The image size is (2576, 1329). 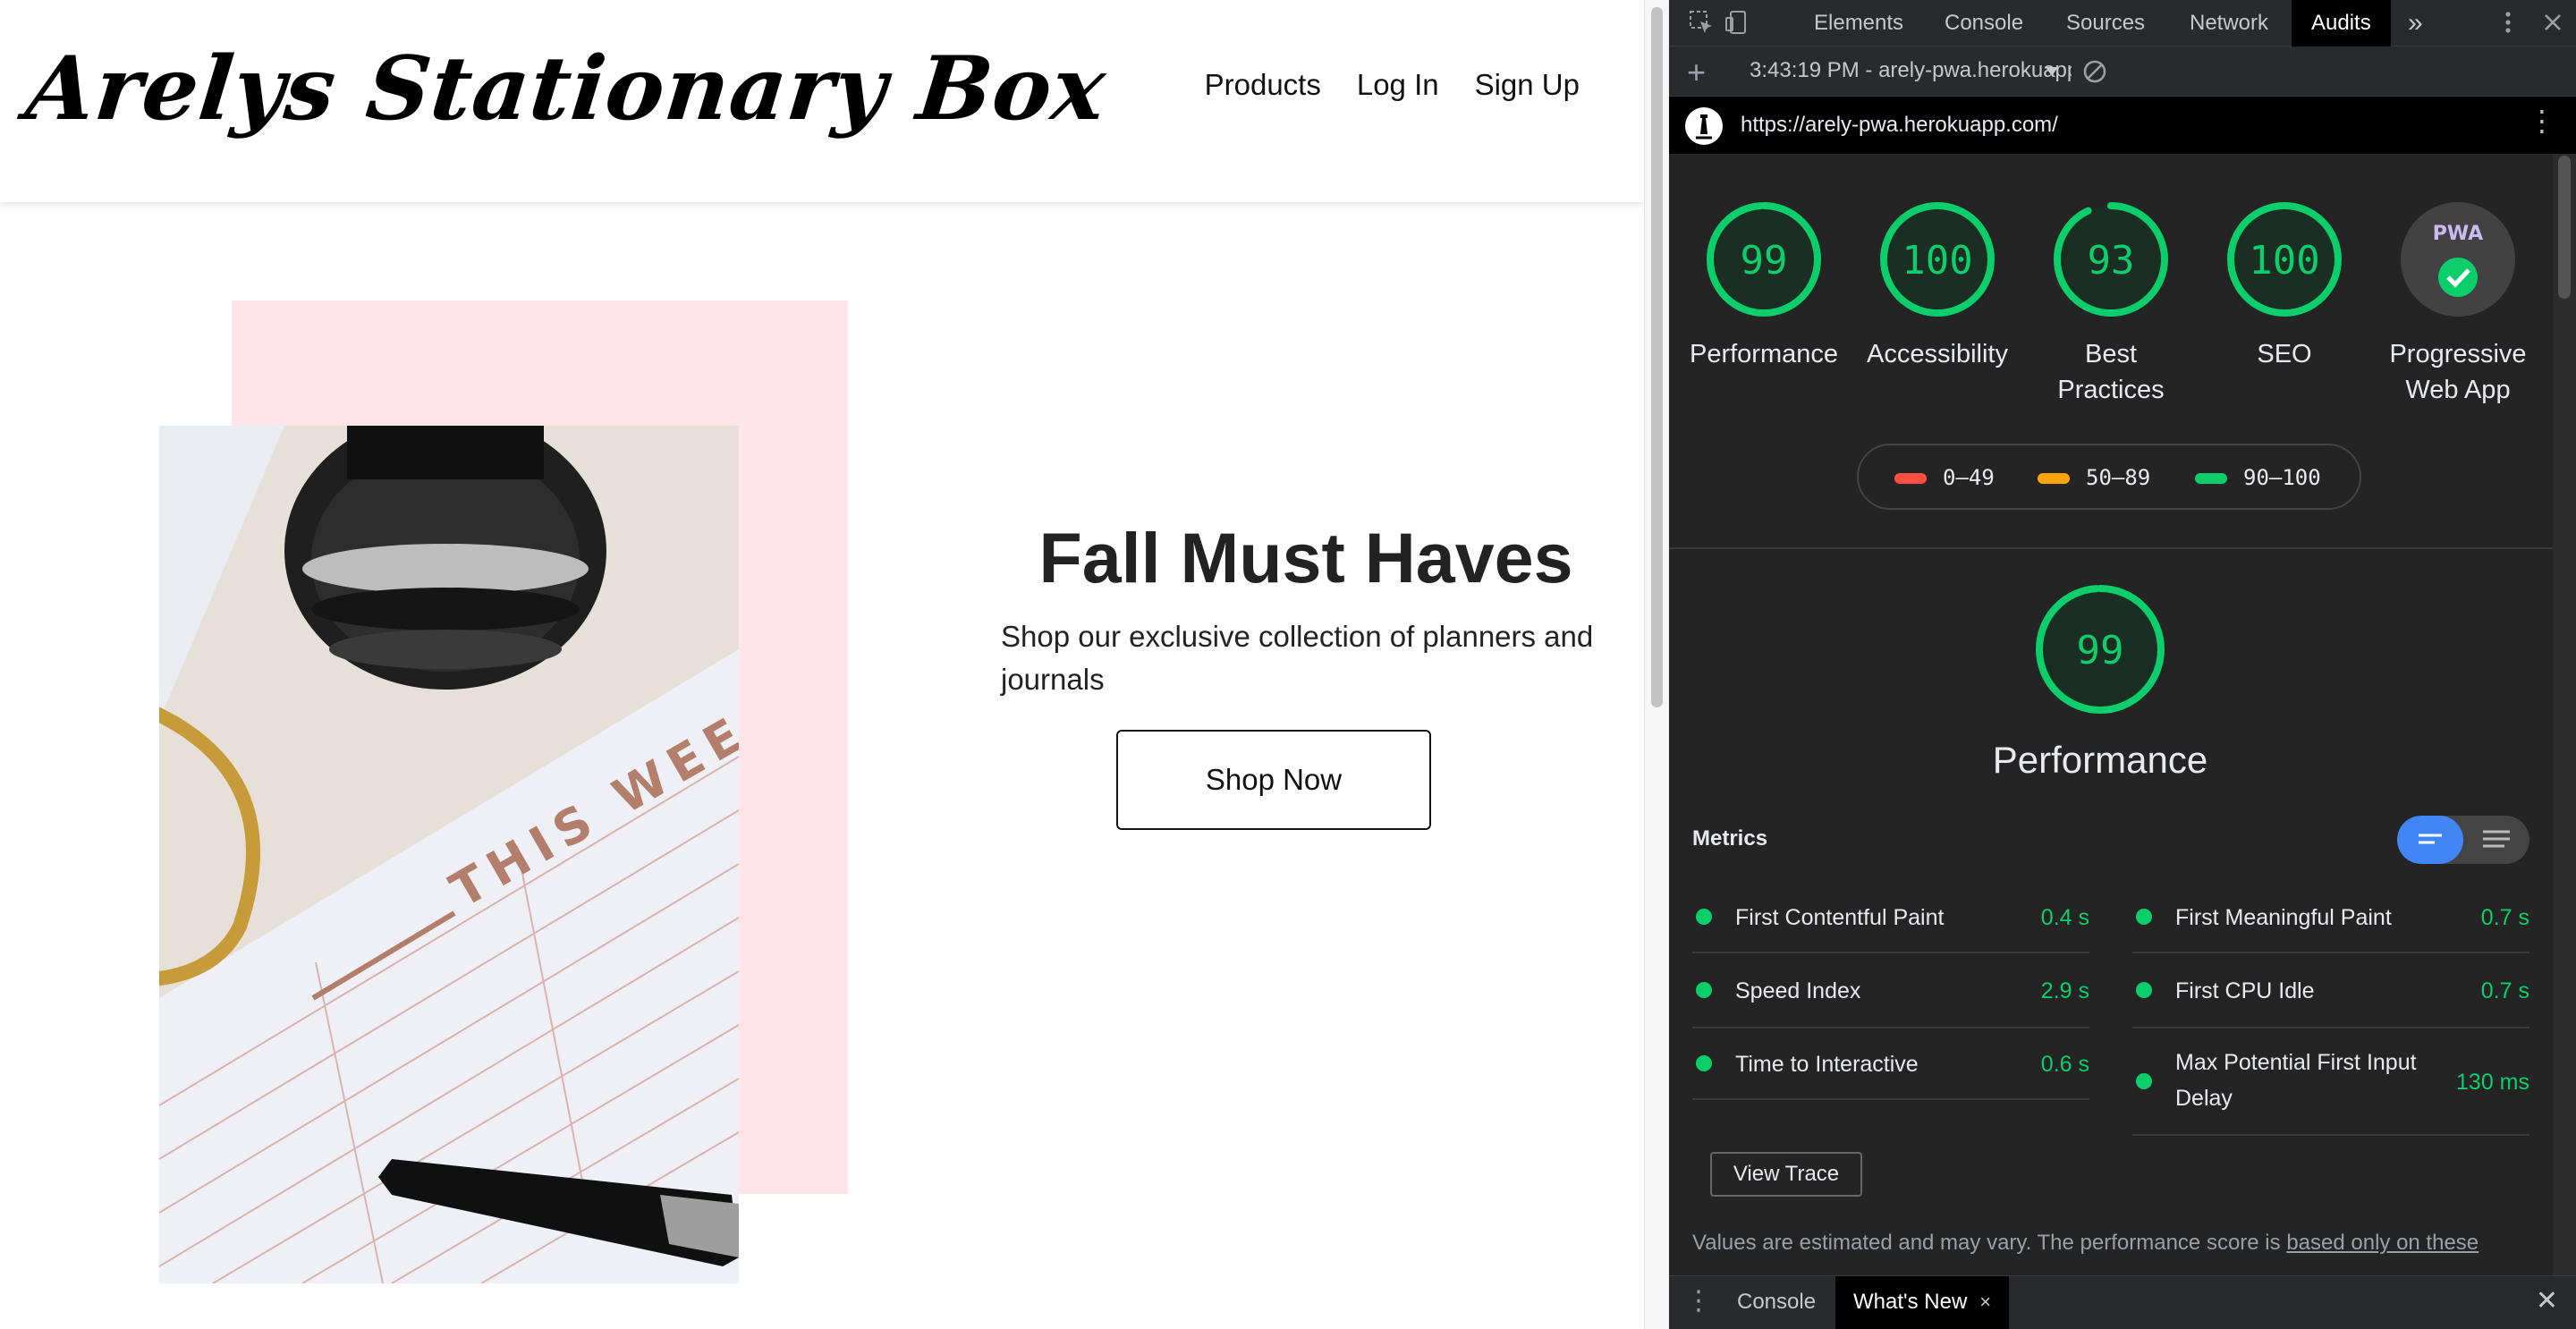 What do you see at coordinates (2284, 354) in the screenshot?
I see `score-label: SEO` at bounding box center [2284, 354].